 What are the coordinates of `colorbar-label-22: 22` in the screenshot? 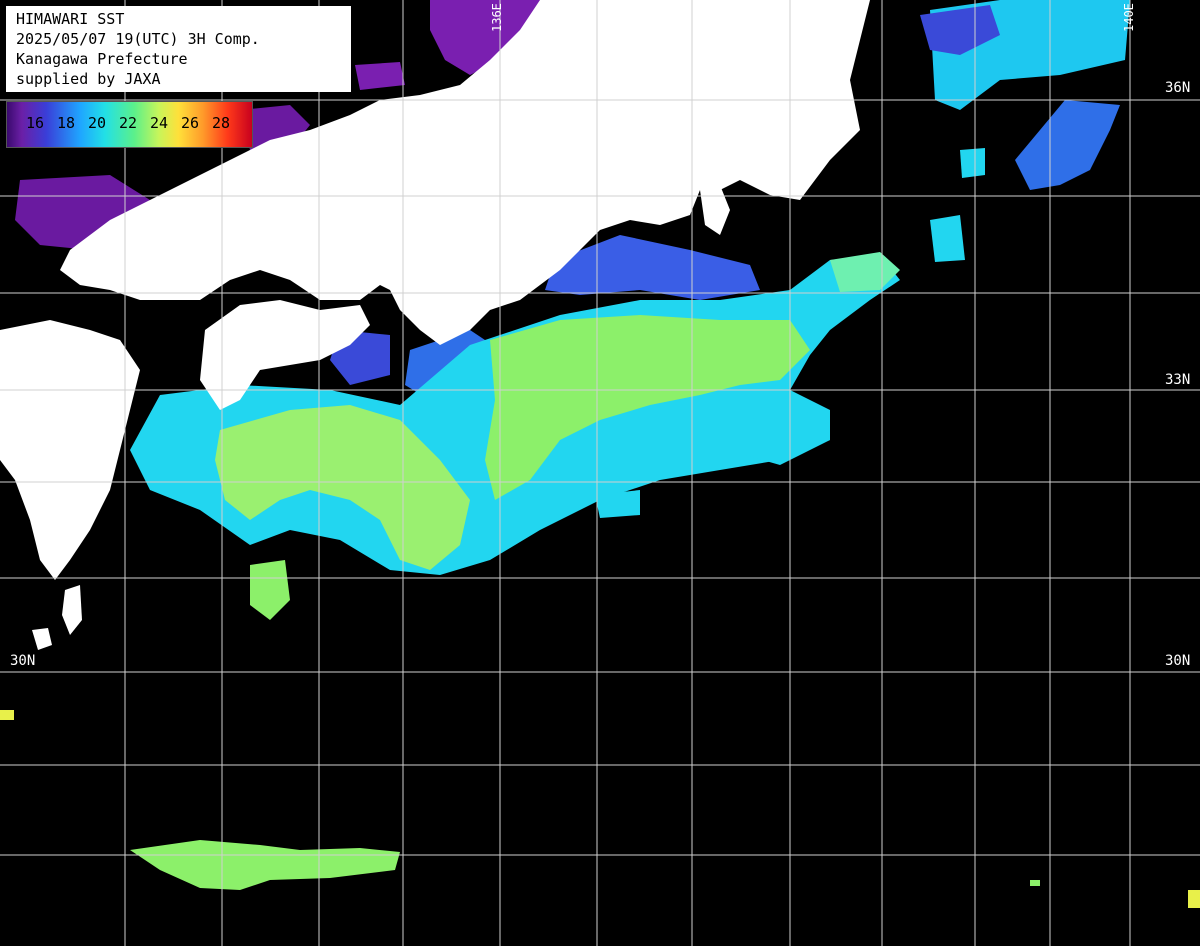 It's located at (128, 123).